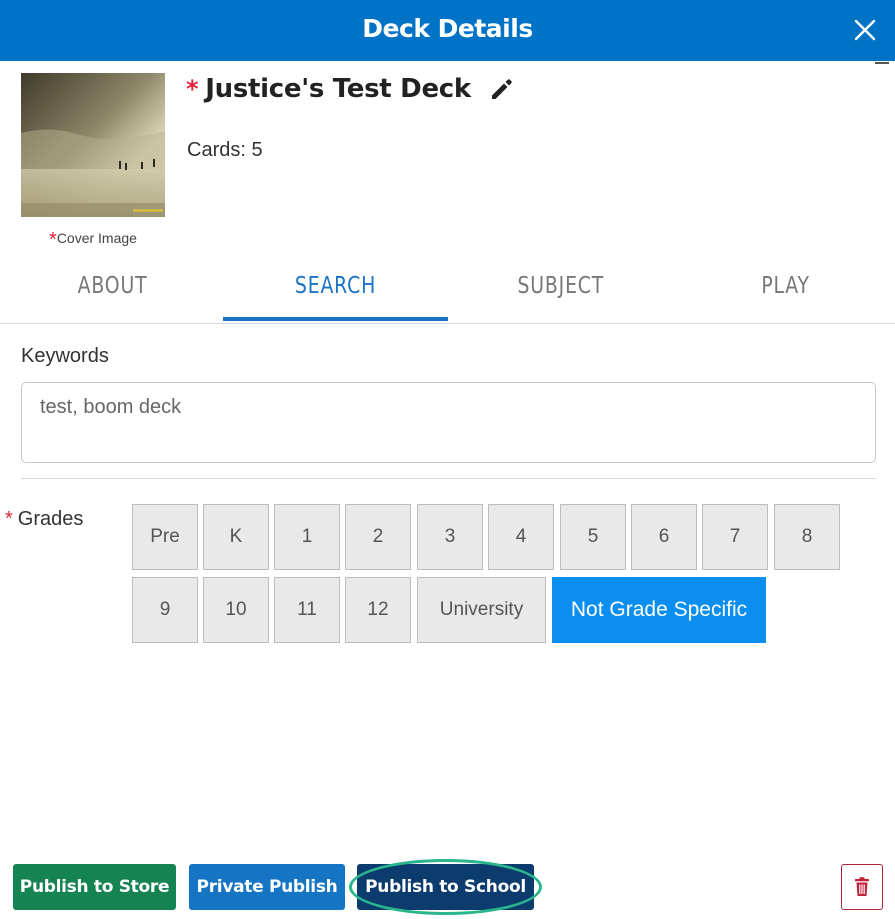 The height and width of the screenshot is (919, 895). Describe the element at coordinates (335, 291) in the screenshot. I see `tab-search: SEARCH` at that location.